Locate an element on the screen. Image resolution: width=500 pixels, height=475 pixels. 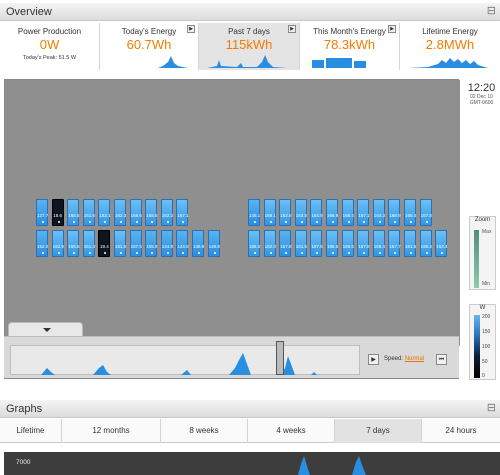
card-value: 2.8MWh is located at coordinates (450, 44).